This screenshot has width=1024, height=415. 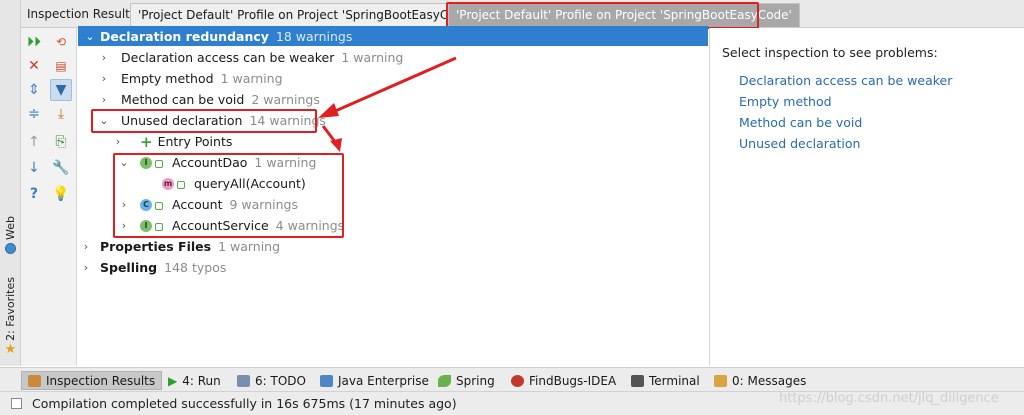 What do you see at coordinates (393, 246) in the screenshot?
I see `tree-node-properties-files: › Properties Files 1 warning` at bounding box center [393, 246].